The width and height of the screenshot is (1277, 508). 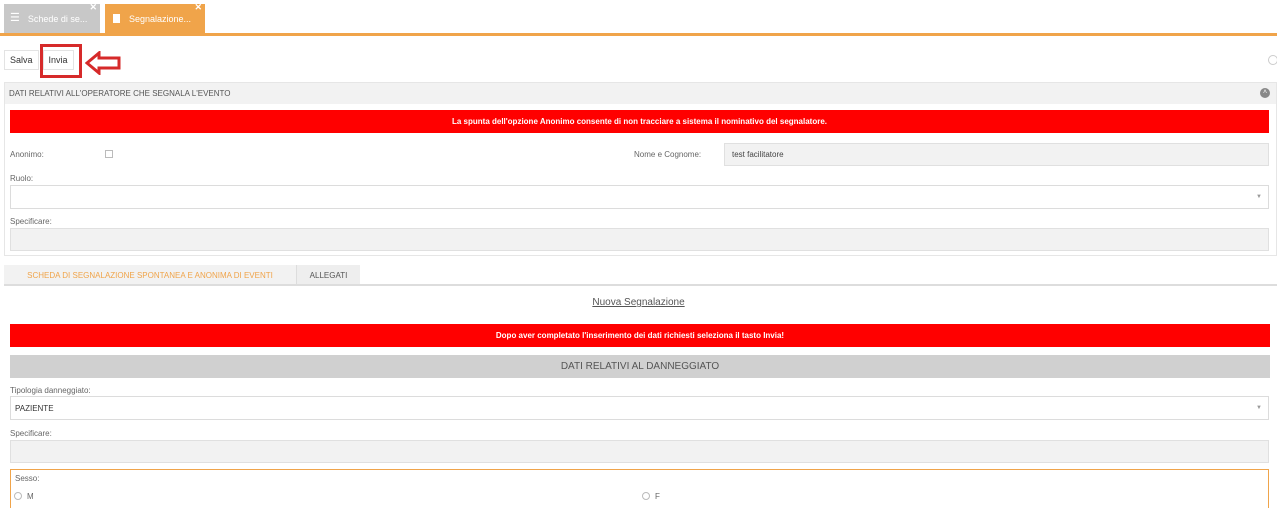 What do you see at coordinates (27, 154) in the screenshot?
I see `anonymous-label: Anonimo:` at bounding box center [27, 154].